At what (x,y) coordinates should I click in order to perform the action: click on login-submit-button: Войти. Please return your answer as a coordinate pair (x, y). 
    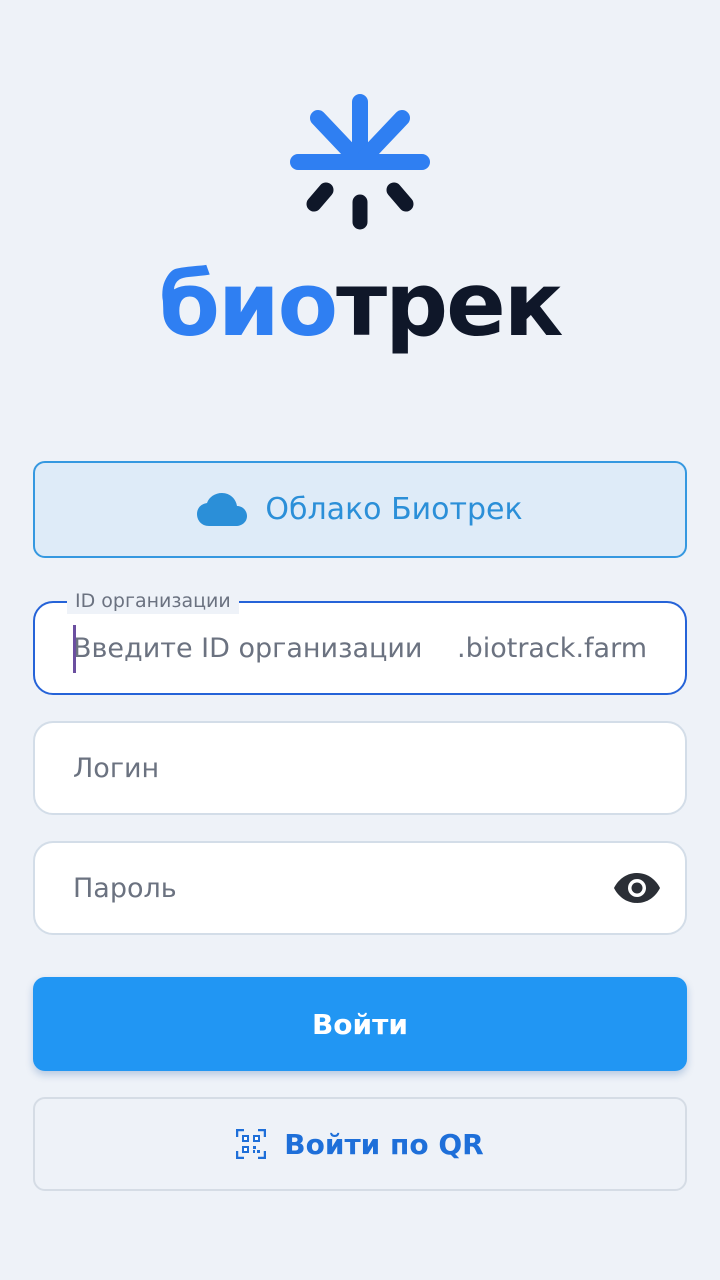
    Looking at the image, I should click on (360, 1024).